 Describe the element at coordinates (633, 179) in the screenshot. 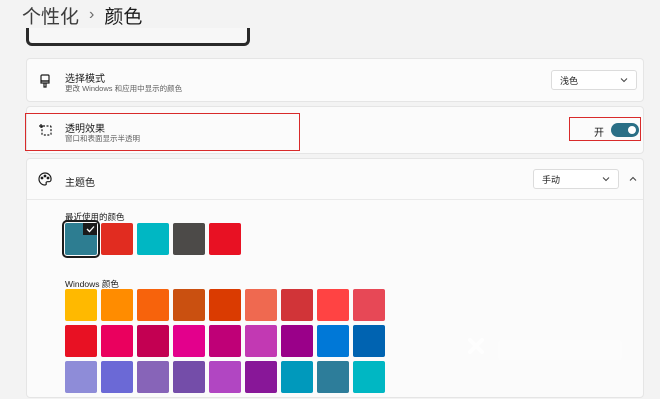

I see `chevron-up-icon` at that location.